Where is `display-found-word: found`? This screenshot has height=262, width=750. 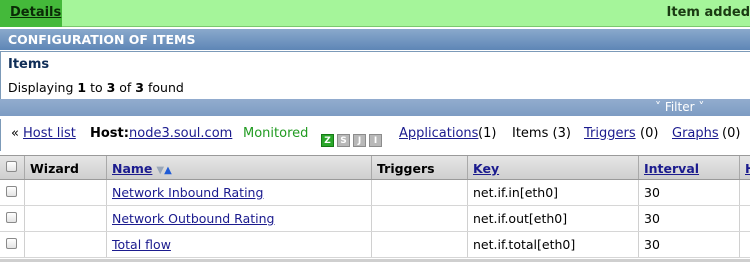 display-found-word: found is located at coordinates (164, 87).